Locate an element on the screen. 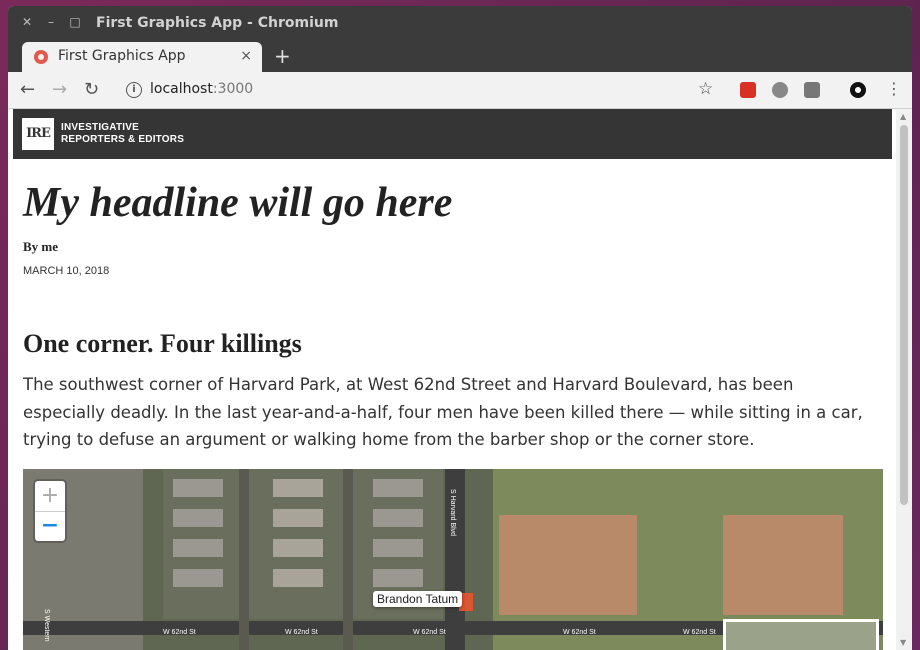 The height and width of the screenshot is (650, 920). minimap is located at coordinates (801, 634).